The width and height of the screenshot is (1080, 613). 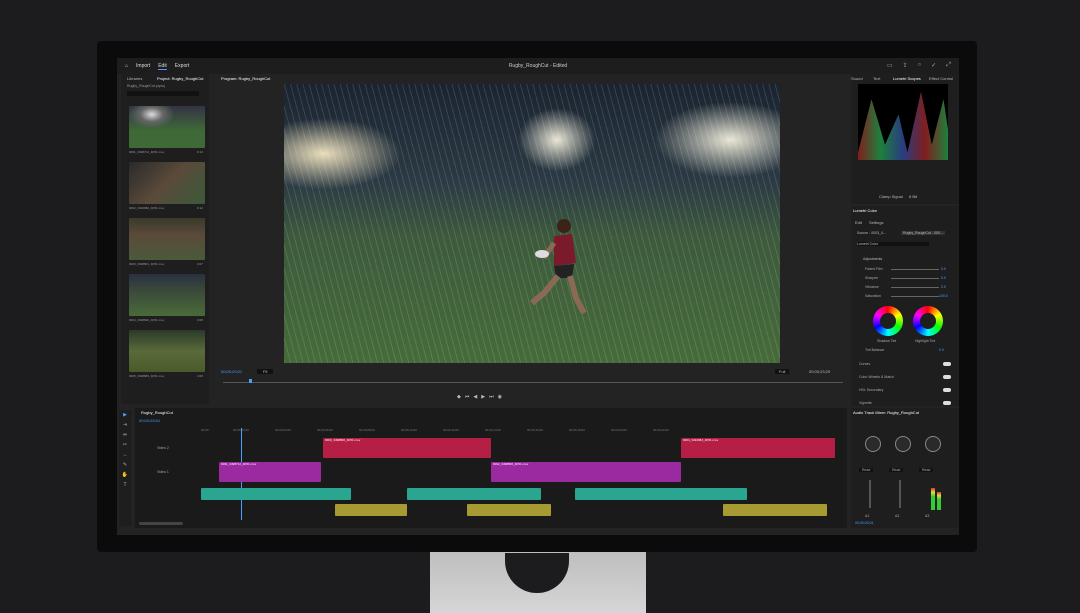 I want to click on timeline-clip-video1: 0002_3498806_4K51.mov, so click(x=586, y=472).